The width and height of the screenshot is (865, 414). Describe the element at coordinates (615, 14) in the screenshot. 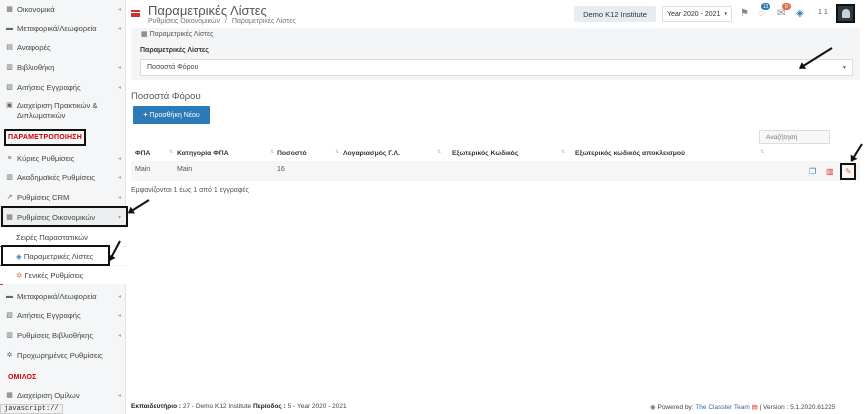

I see `institute-button: Demo K12 Institute` at that location.